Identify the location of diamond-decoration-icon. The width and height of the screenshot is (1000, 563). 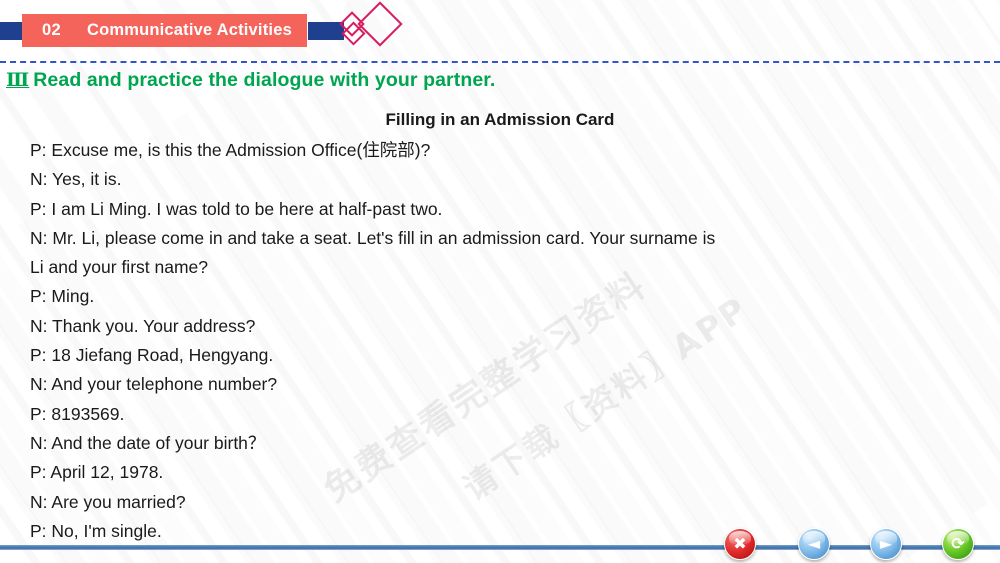
(371, 24).